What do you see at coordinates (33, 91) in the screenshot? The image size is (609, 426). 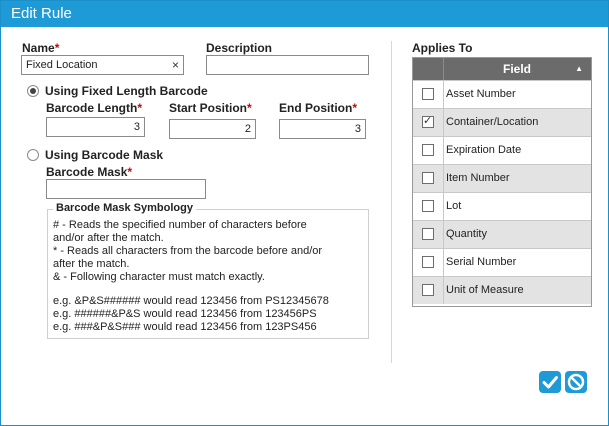 I see `fixed-length-radio` at bounding box center [33, 91].